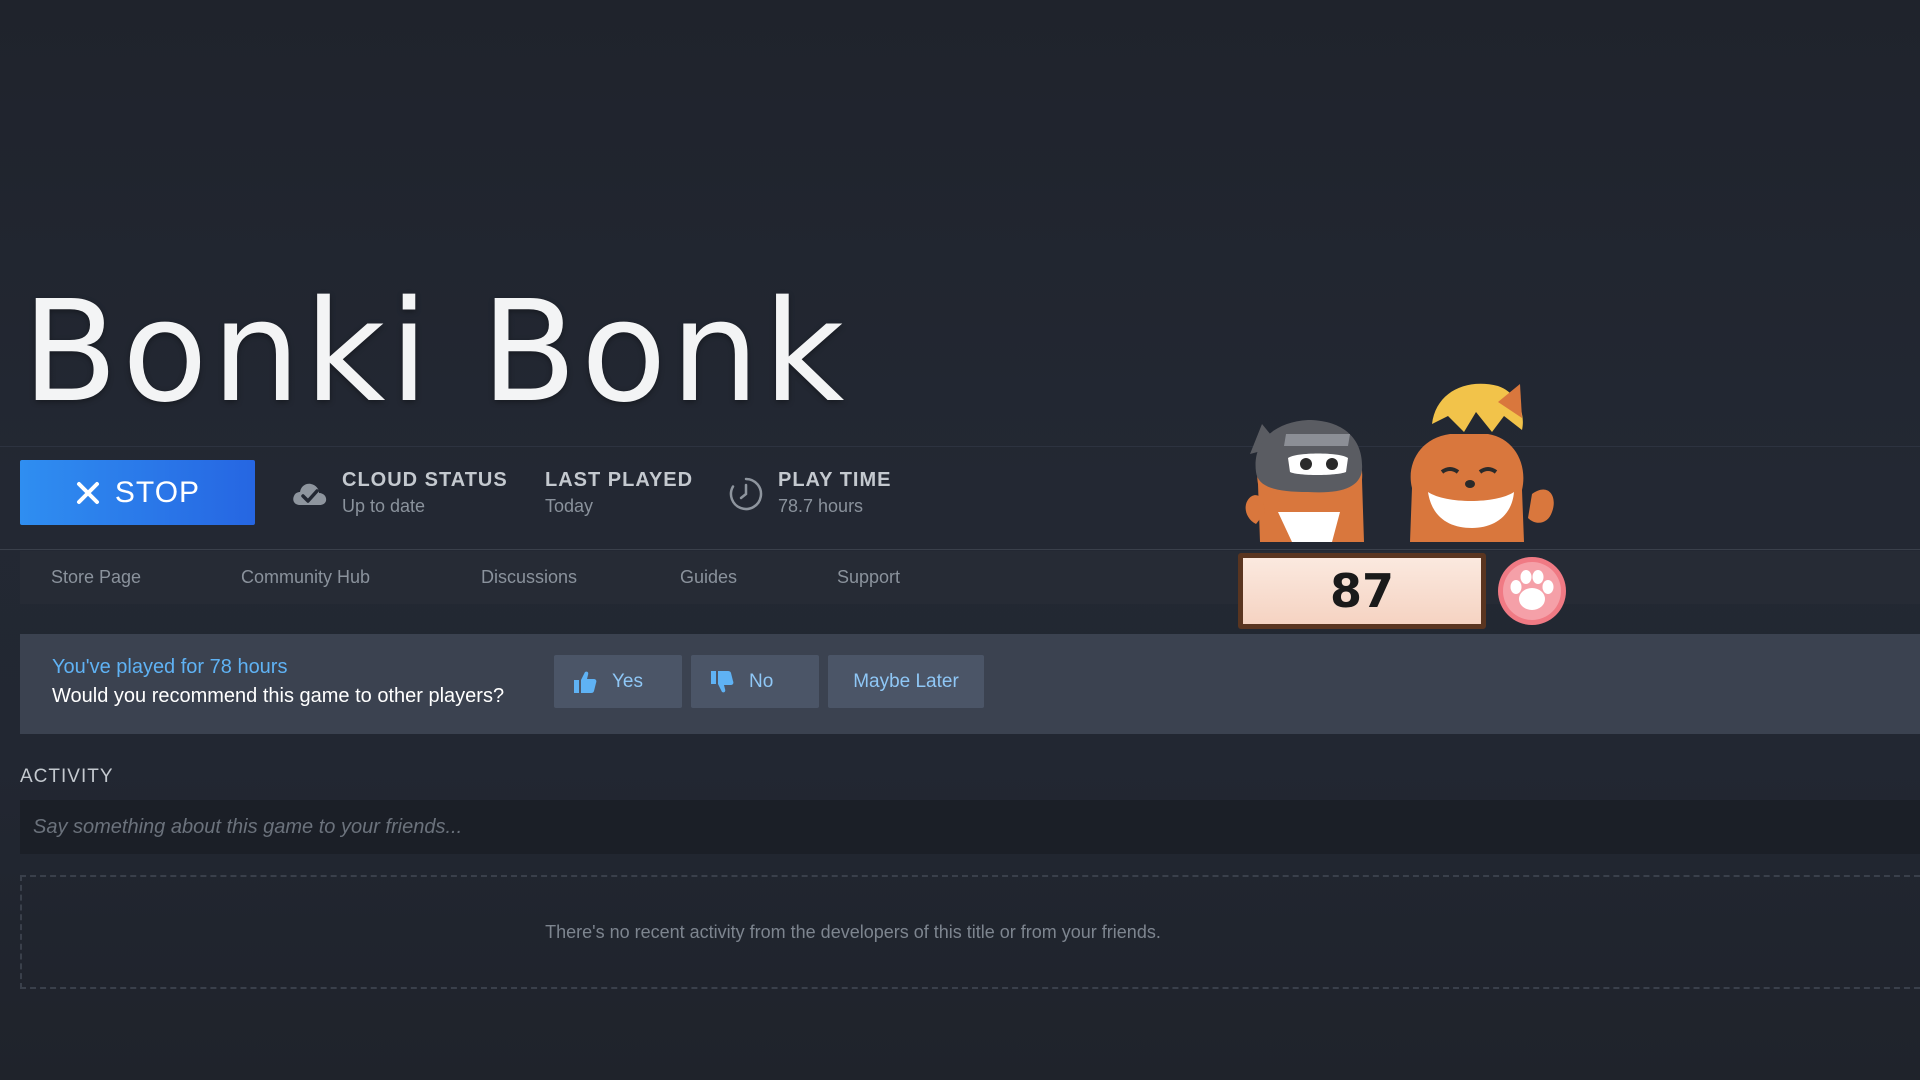 The width and height of the screenshot is (1920, 1080). Describe the element at coordinates (384, 506) in the screenshot. I see `cloud-status-value: Up to date` at that location.